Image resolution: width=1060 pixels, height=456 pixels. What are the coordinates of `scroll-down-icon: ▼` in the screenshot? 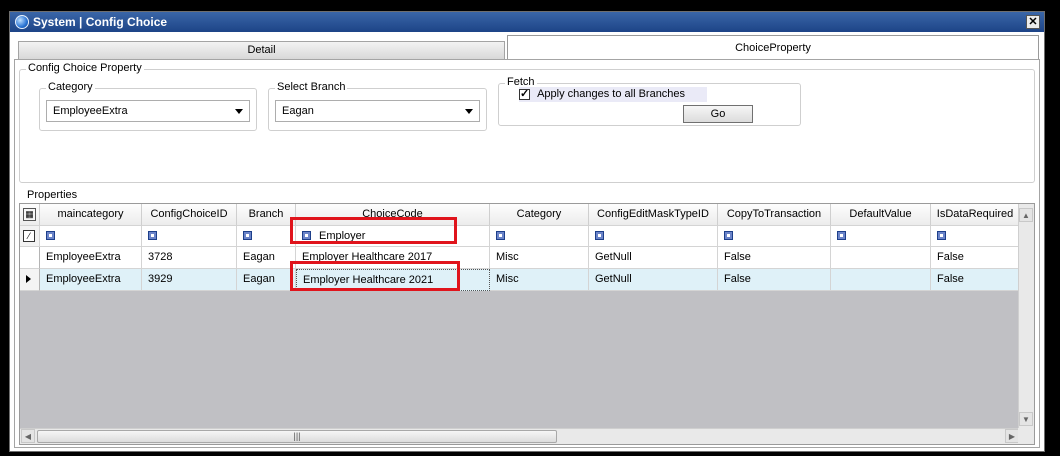 It's located at (1026, 419).